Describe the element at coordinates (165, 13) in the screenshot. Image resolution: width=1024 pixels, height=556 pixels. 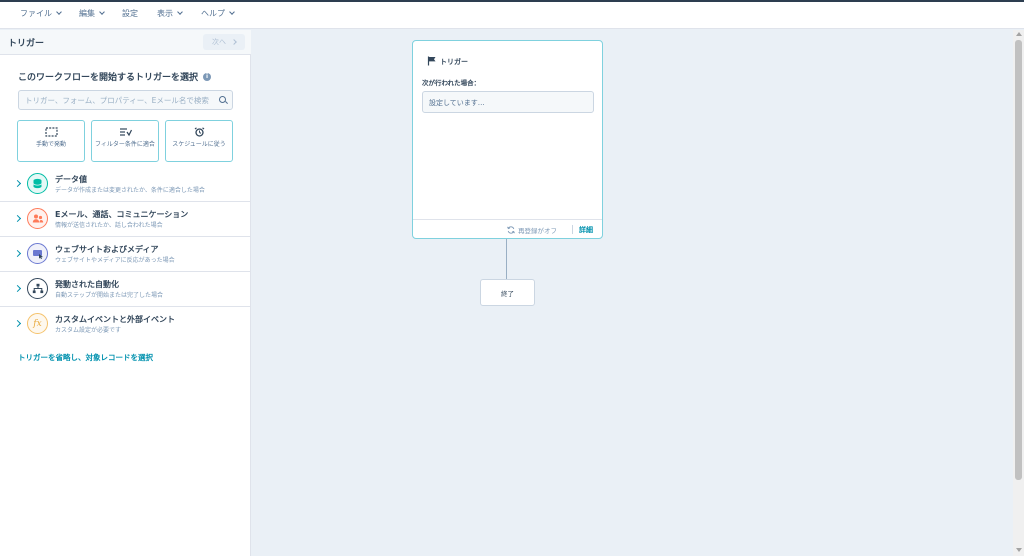
I see `menu-view-label: 表示` at that location.